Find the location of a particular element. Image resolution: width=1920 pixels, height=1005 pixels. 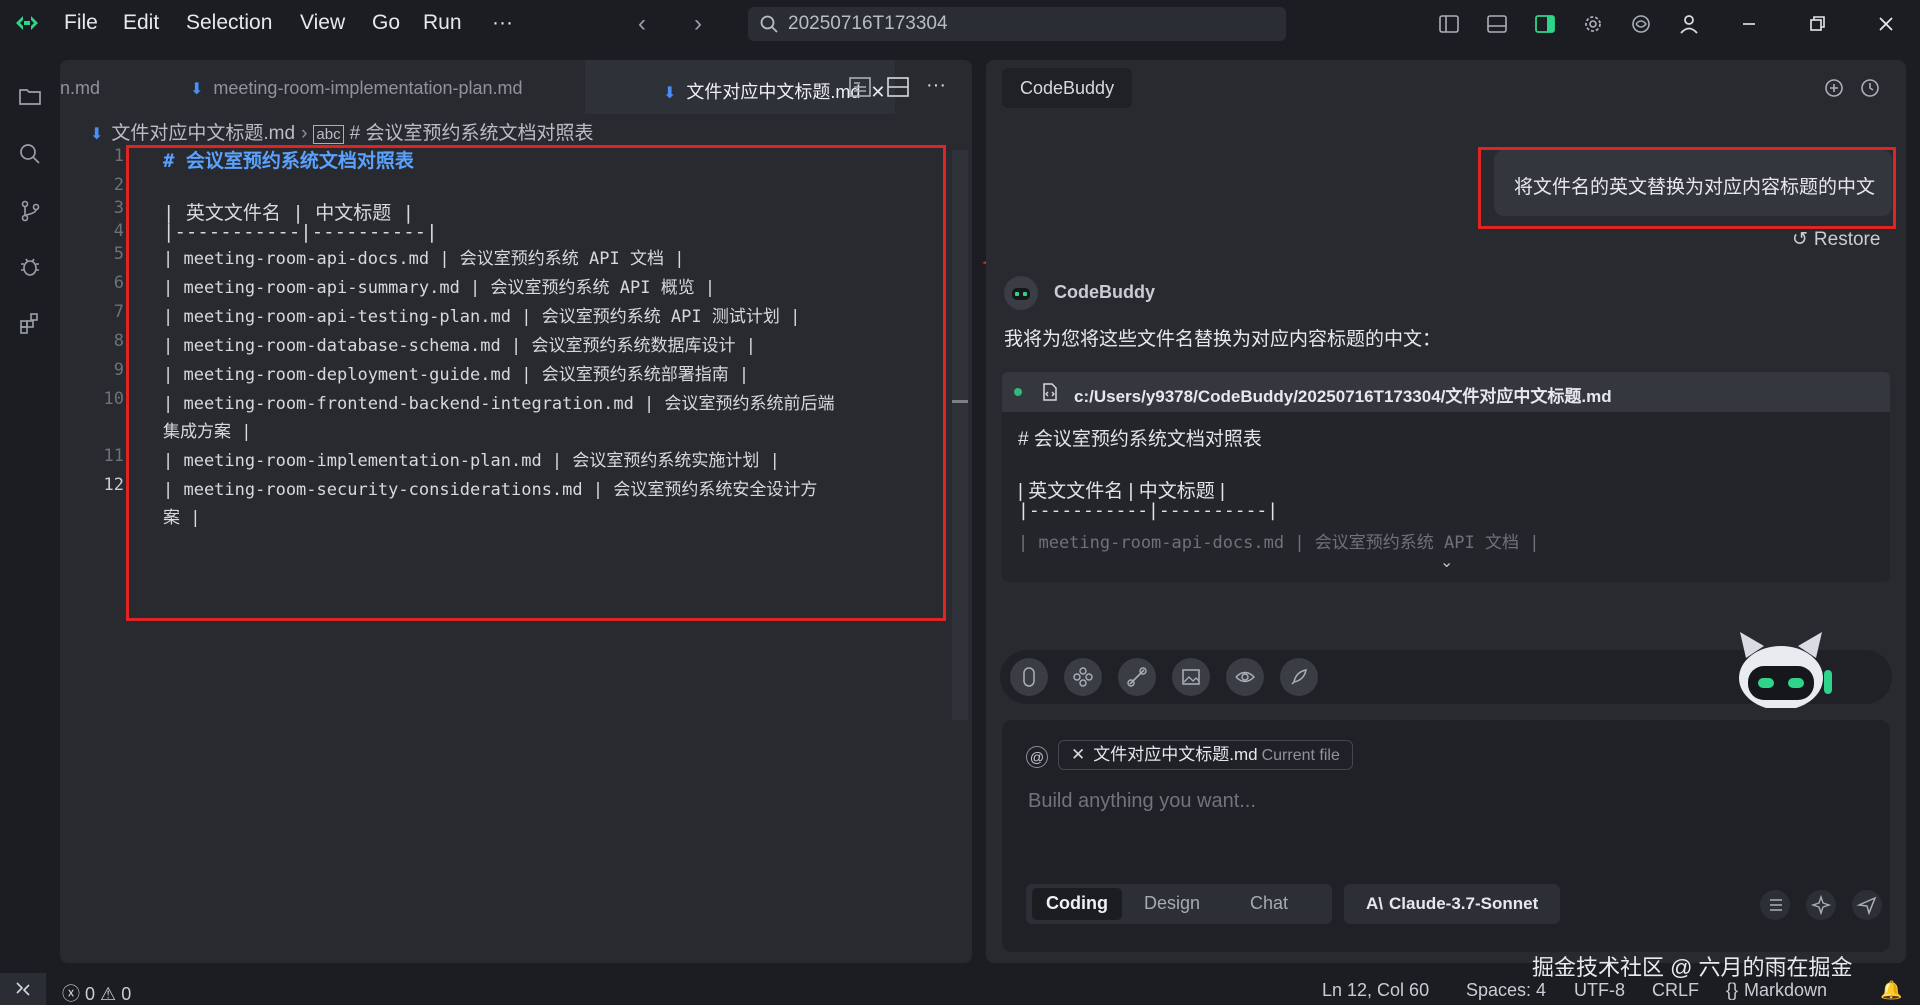

new-chat-icon is located at coordinates (1834, 88).